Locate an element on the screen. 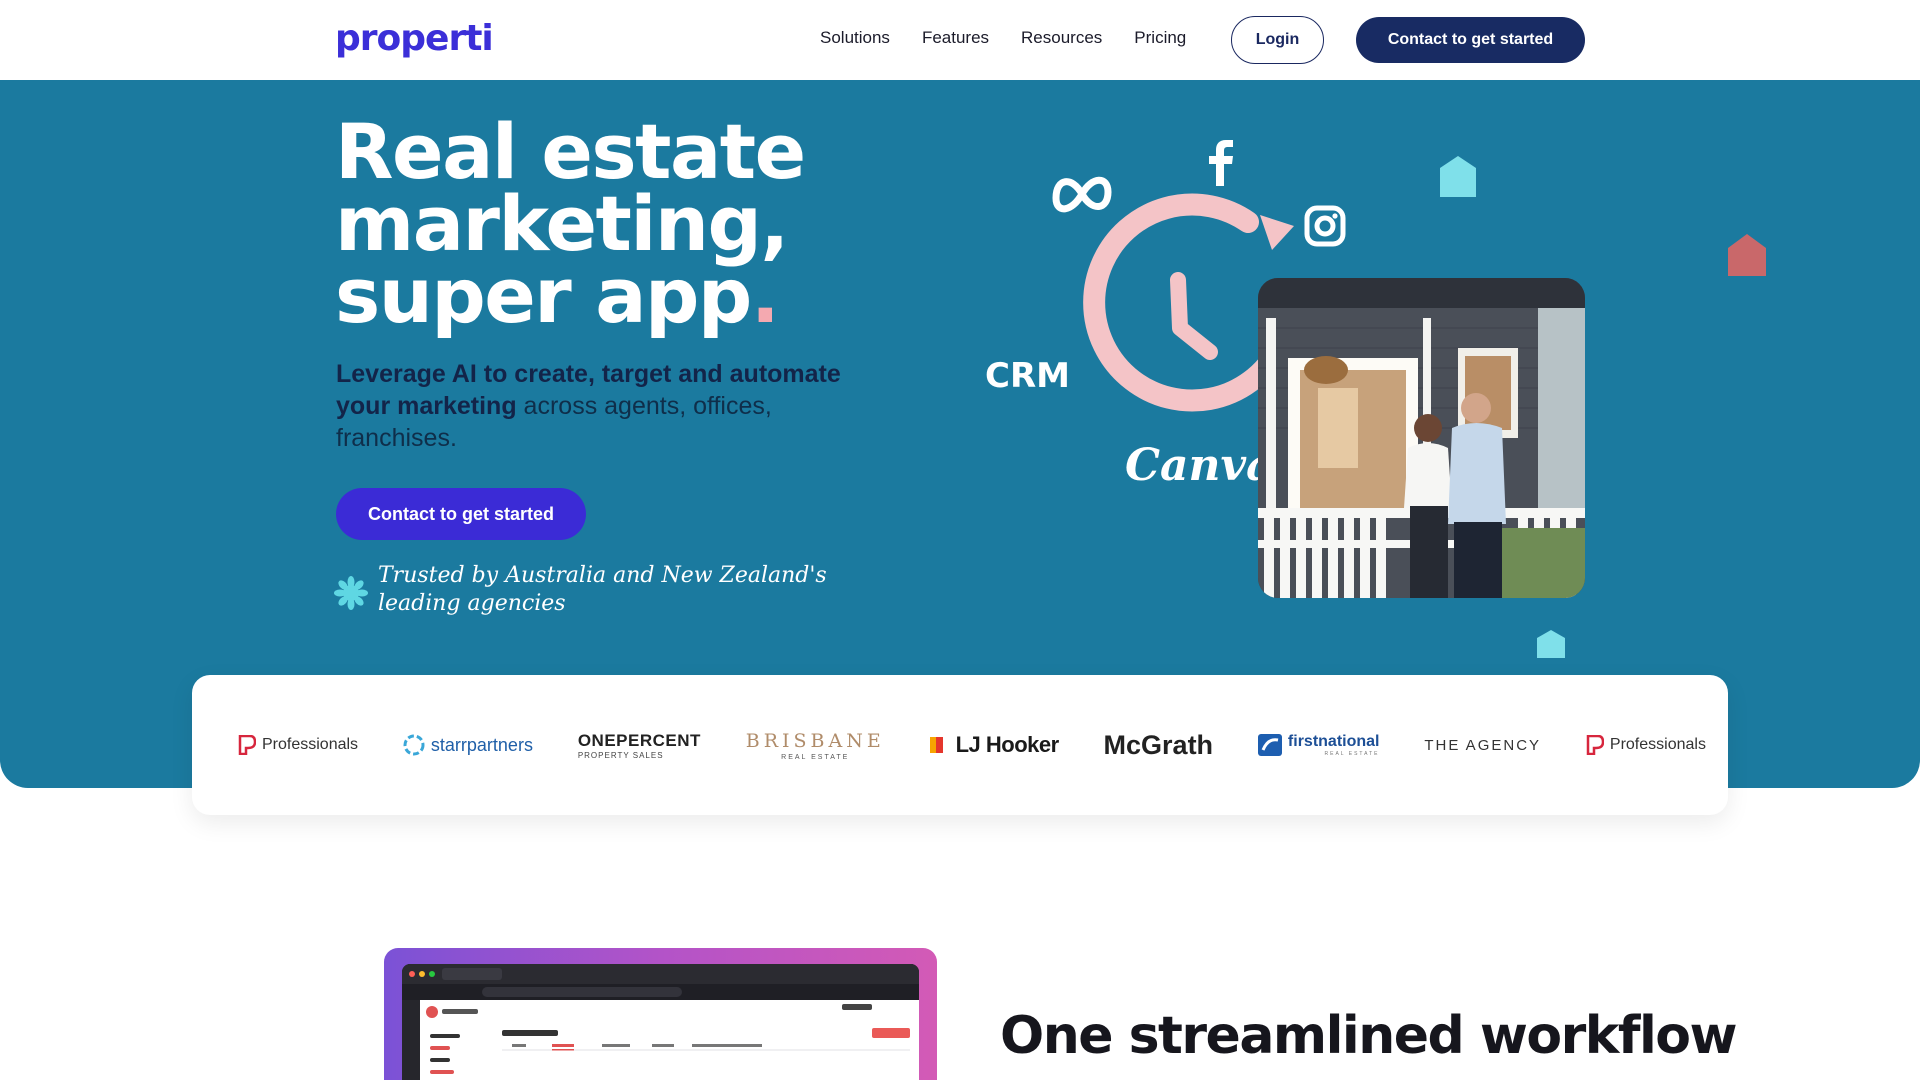 Image resolution: width=1920 pixels, height=1080 pixels. app-screenshot is located at coordinates (660, 1022).